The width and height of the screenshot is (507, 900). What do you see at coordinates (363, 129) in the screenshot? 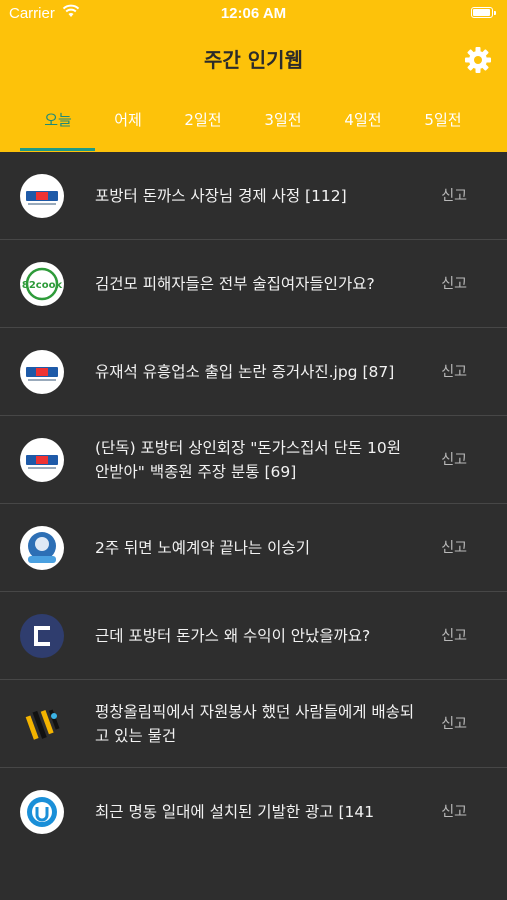
I see `tab-4-days-ago: 4일전` at bounding box center [363, 129].